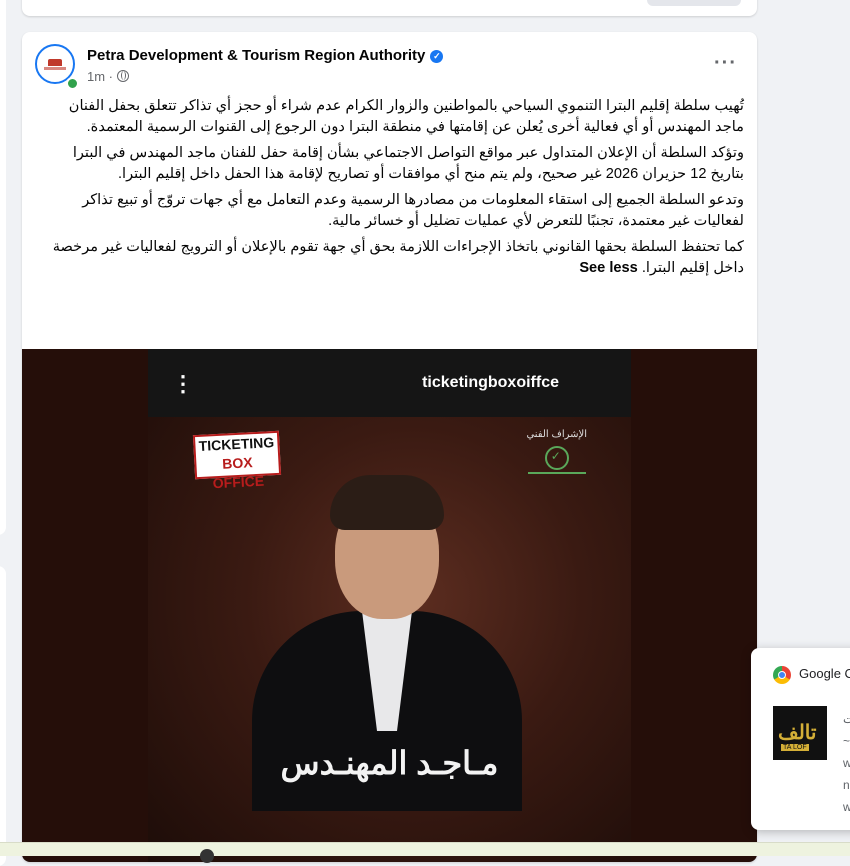 The width and height of the screenshot is (850, 866). I want to click on thumbnail-logo-text: تالف, so click(797, 733).